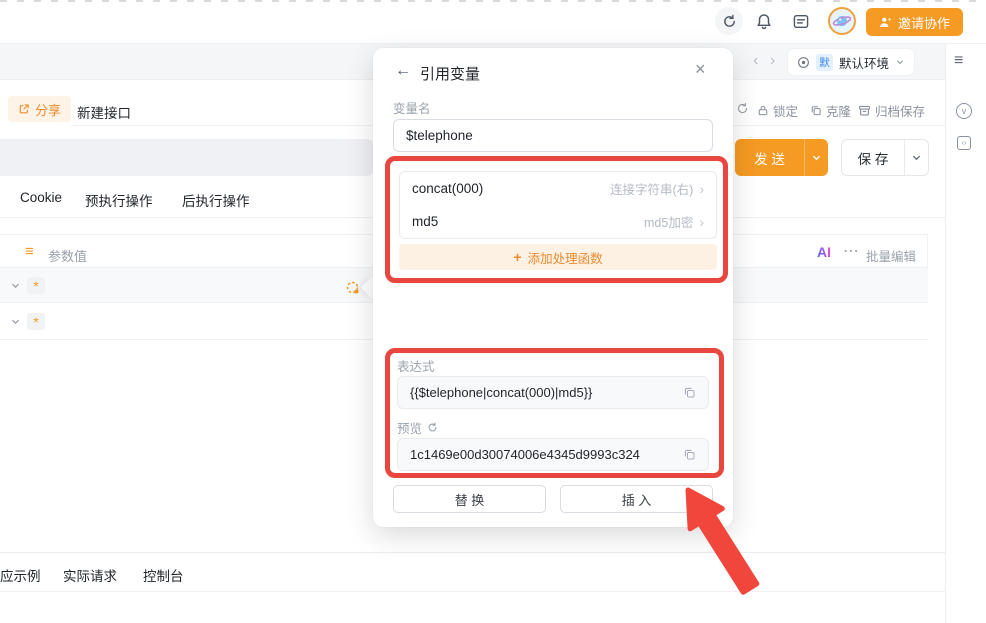 Image resolution: width=986 pixels, height=623 pixels. Describe the element at coordinates (873, 159) in the screenshot. I see `save-label: 保 存` at that location.